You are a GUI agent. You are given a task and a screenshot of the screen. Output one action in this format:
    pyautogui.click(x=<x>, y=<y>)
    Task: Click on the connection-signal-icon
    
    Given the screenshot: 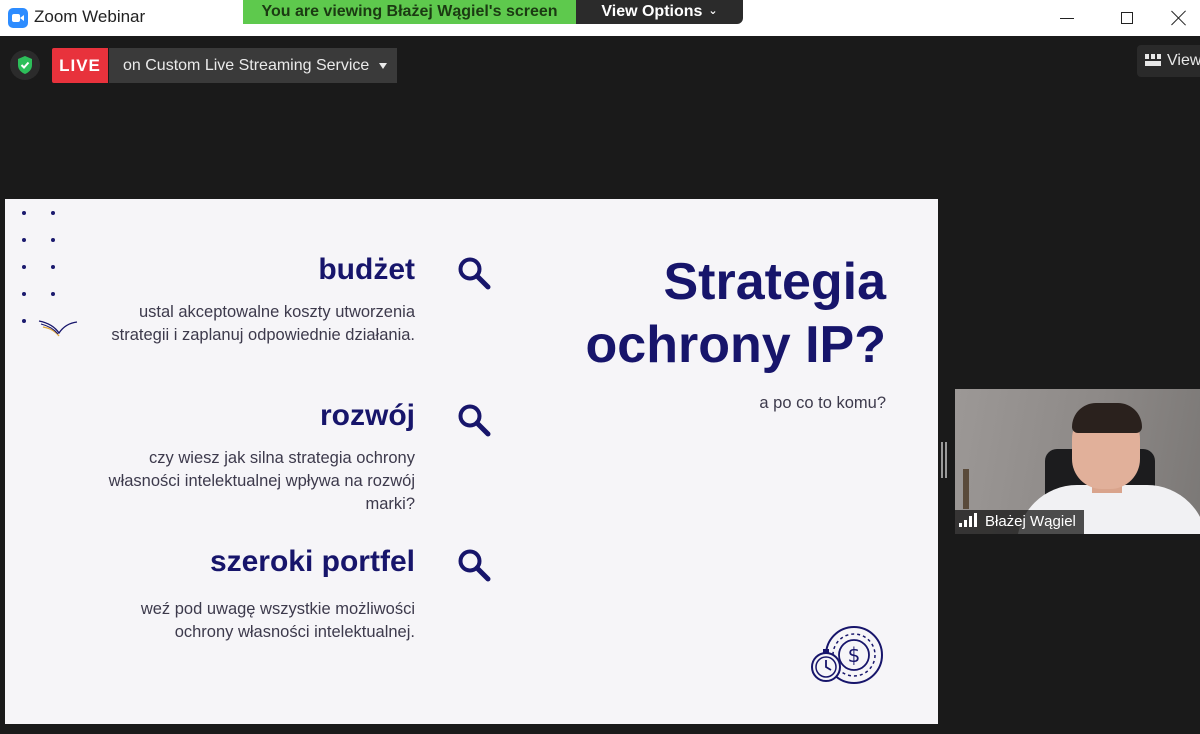 What is the action you would take?
    pyautogui.click(x=969, y=520)
    